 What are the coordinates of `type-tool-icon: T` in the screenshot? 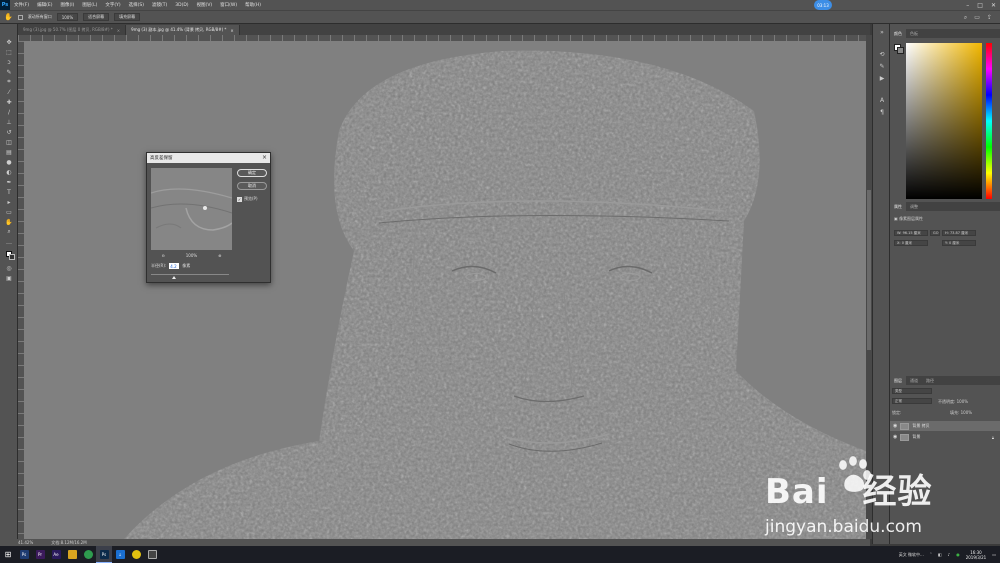 It's located at (9, 192).